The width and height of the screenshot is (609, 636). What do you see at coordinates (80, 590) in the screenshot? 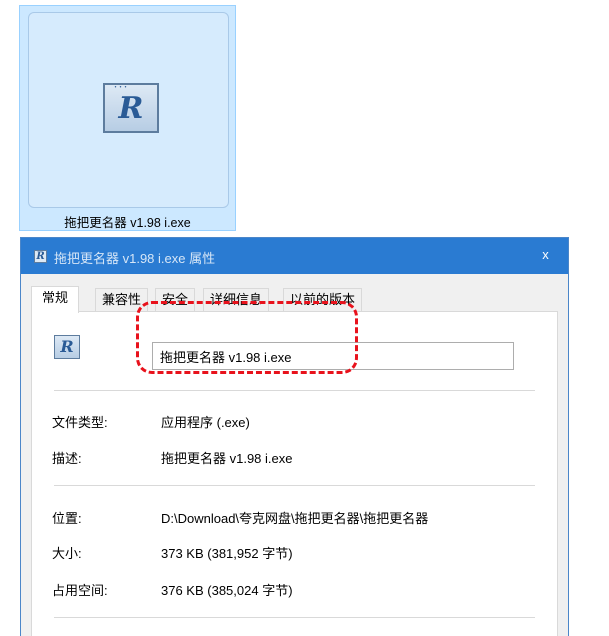
I see `size-on-disk-label: 占用空间:` at bounding box center [80, 590].